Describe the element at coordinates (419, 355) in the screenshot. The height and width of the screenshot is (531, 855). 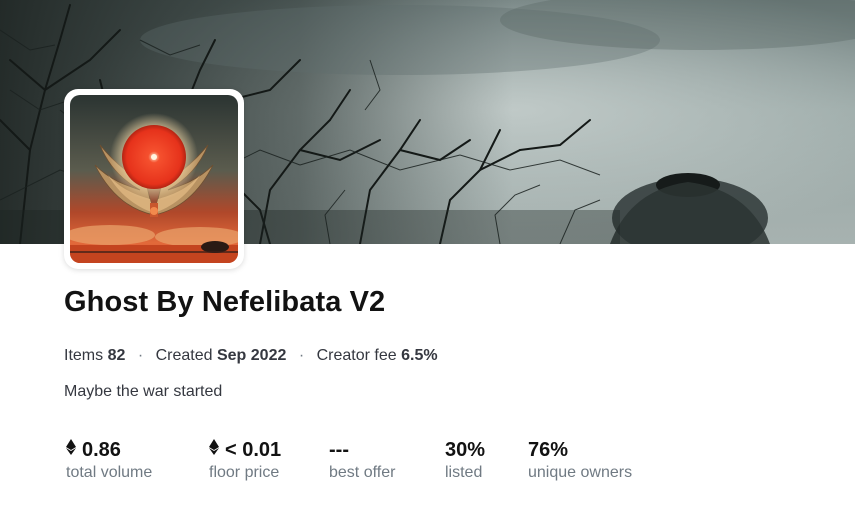
I see `creator-fee-value: 6.5%` at that location.